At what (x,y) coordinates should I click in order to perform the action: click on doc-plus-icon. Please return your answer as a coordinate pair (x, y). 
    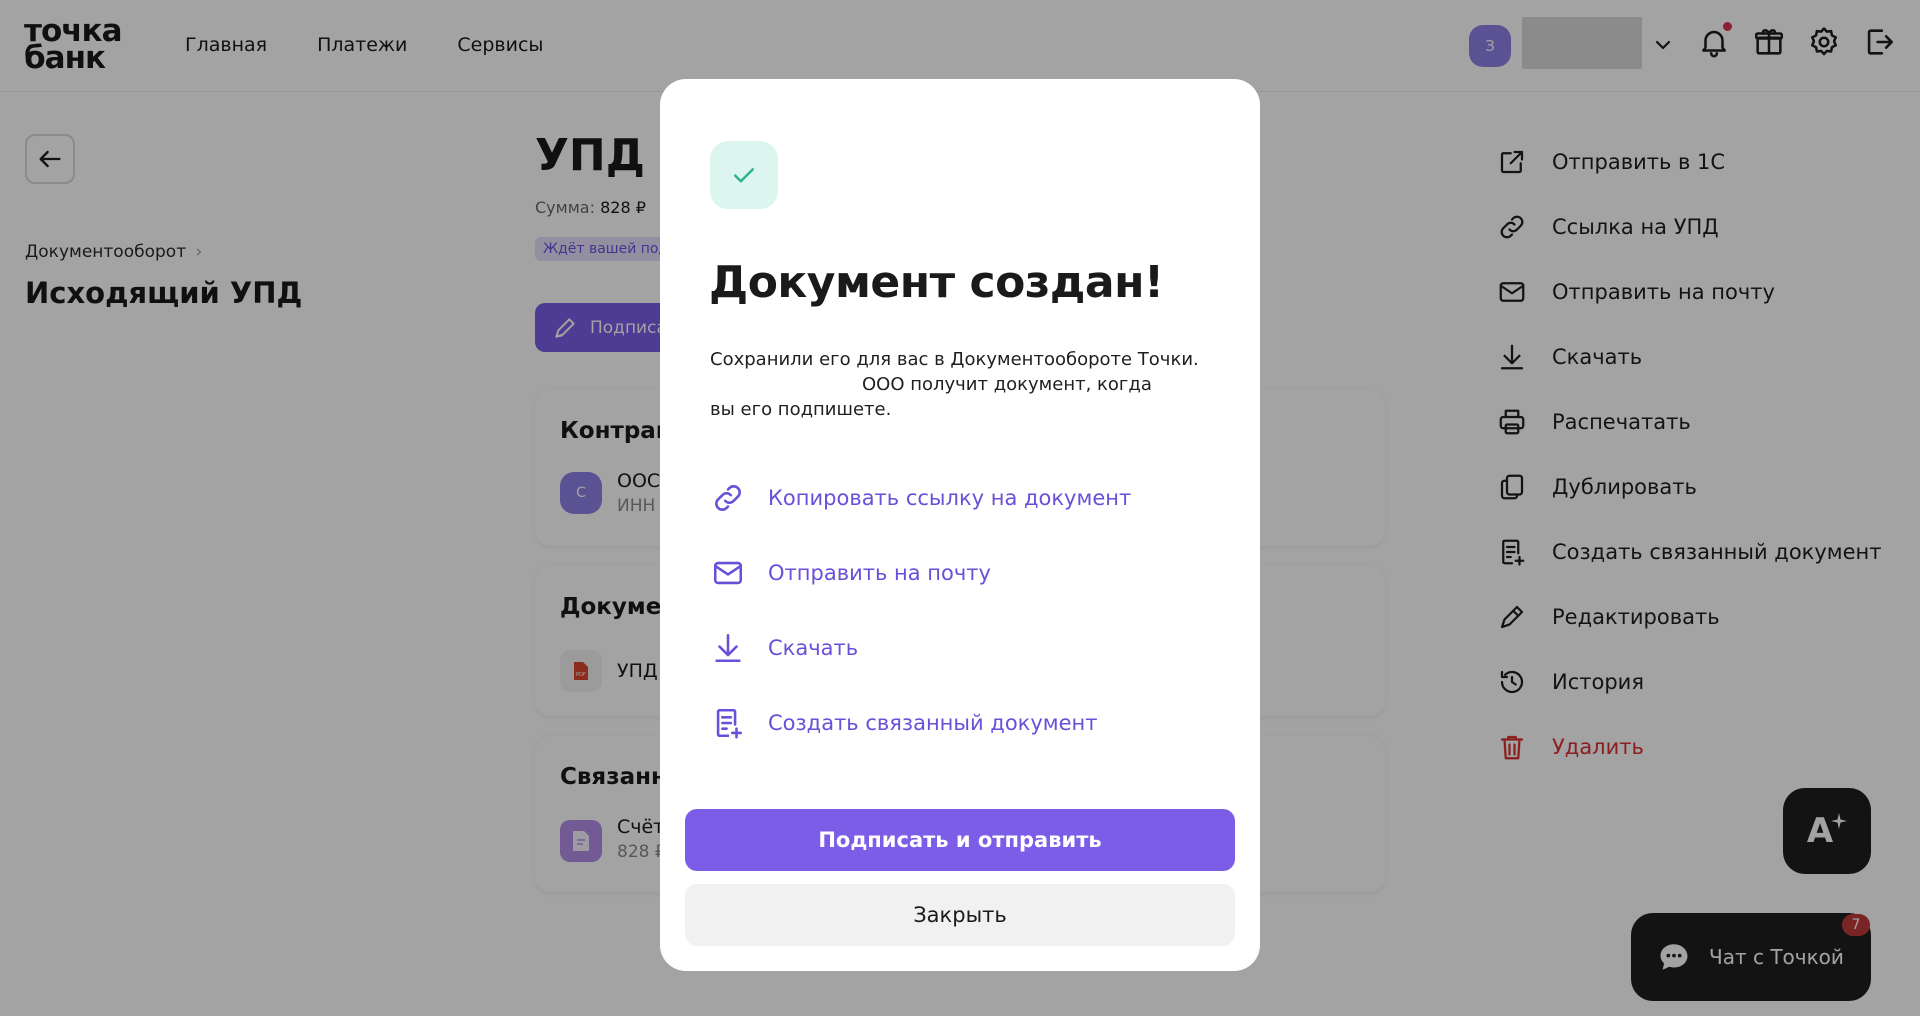
    Looking at the image, I should click on (729, 723).